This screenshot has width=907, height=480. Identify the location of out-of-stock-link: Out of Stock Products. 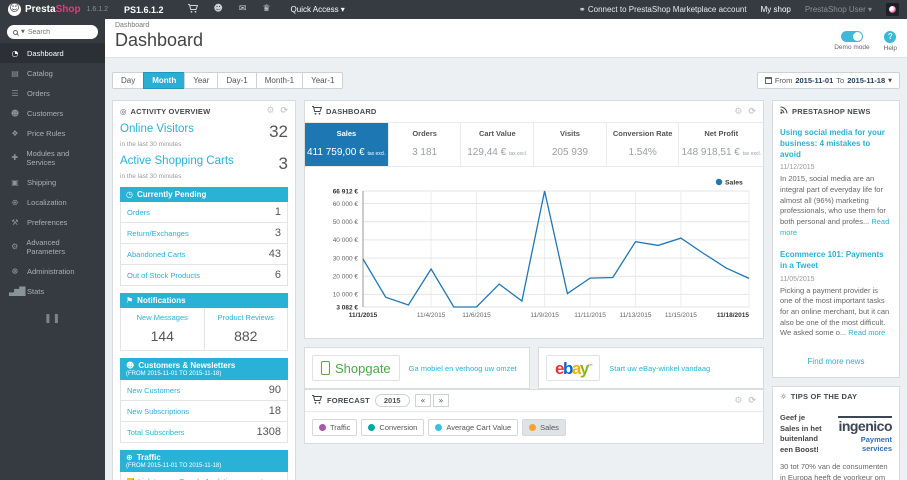
(163, 275).